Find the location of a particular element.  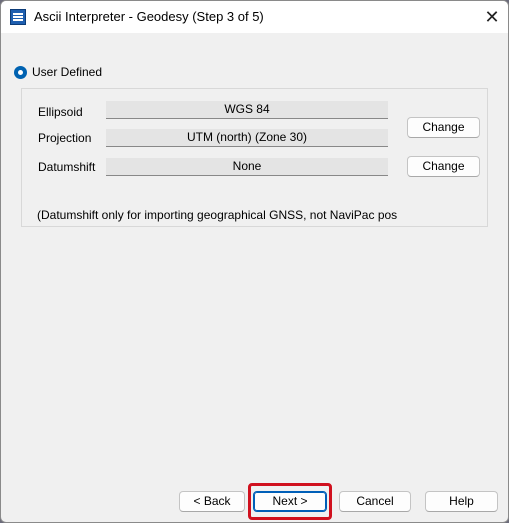

cancel-button: Cancel is located at coordinates (375, 501).